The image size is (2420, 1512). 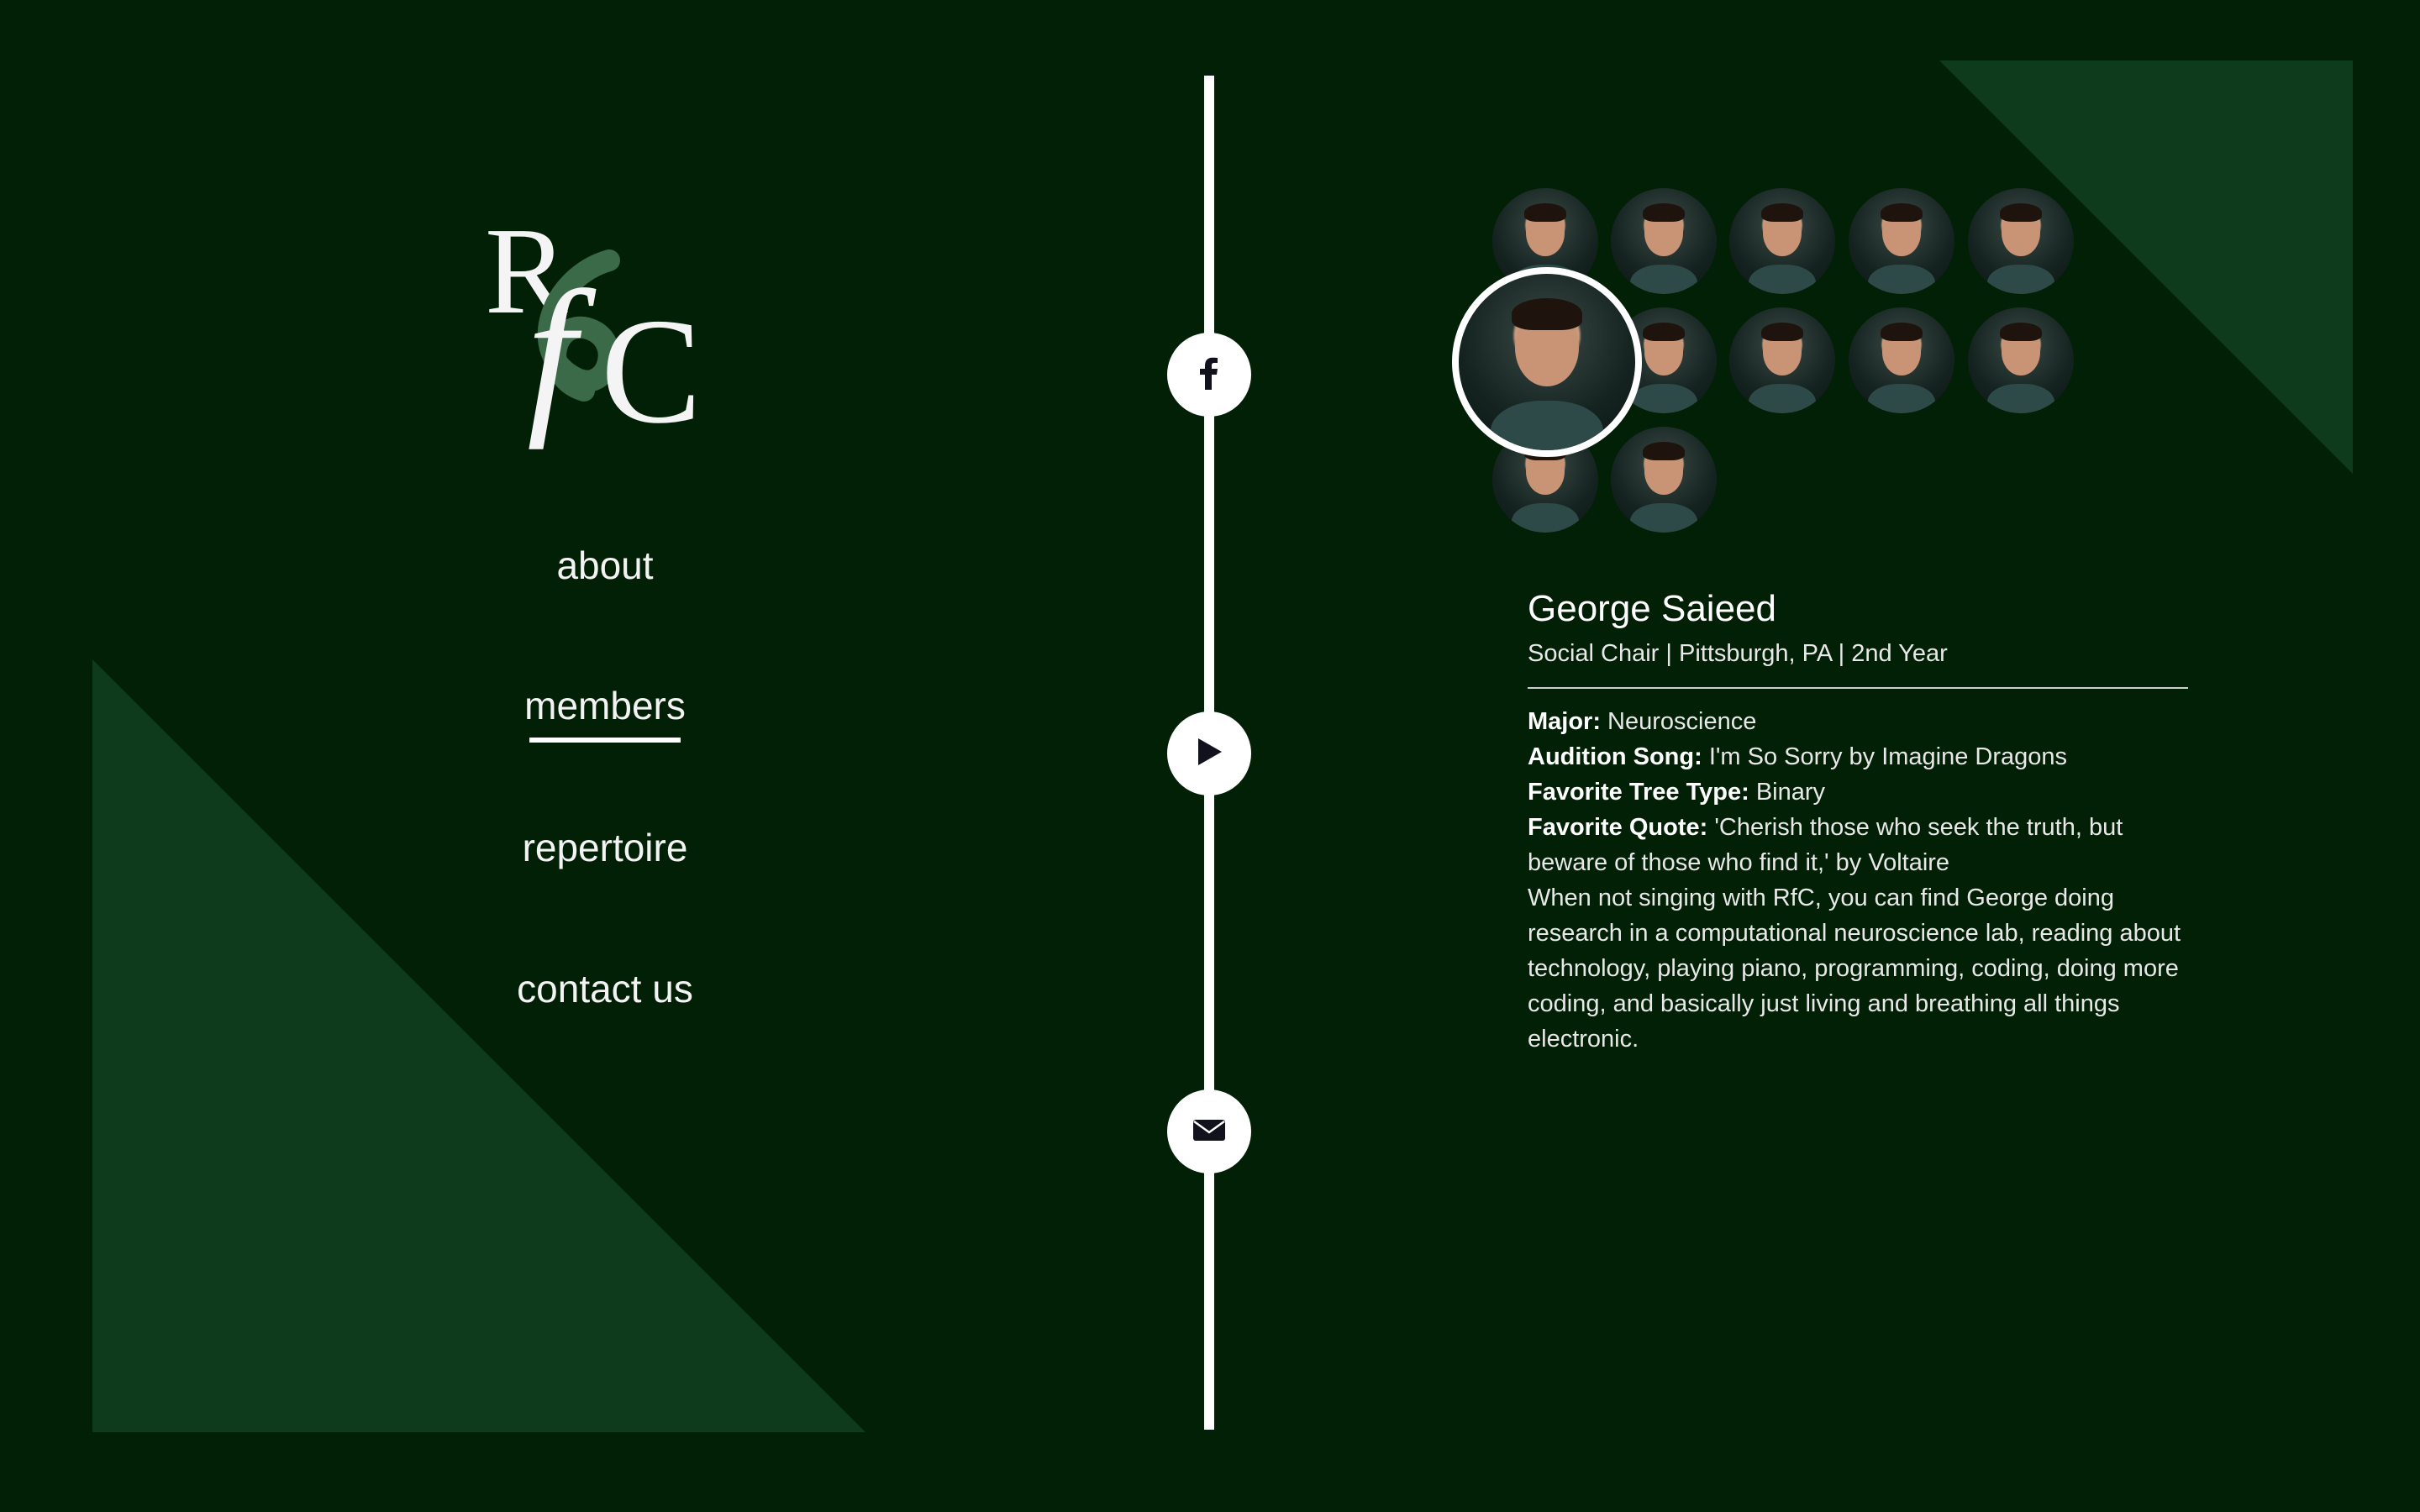 I want to click on detail-label: Audition Song:, so click(x=1615, y=756).